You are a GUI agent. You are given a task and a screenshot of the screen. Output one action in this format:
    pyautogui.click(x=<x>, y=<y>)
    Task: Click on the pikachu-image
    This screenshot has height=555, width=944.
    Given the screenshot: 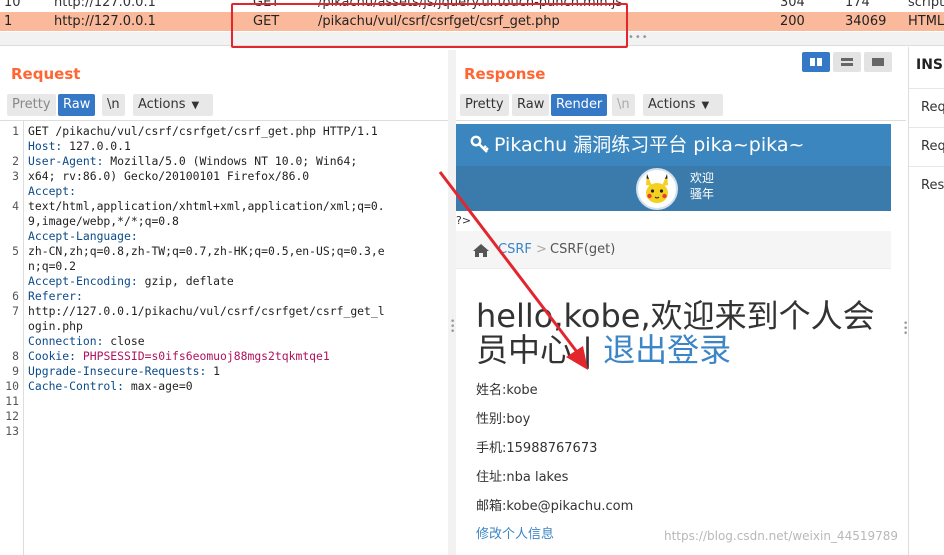 What is the action you would take?
    pyautogui.click(x=657, y=188)
    